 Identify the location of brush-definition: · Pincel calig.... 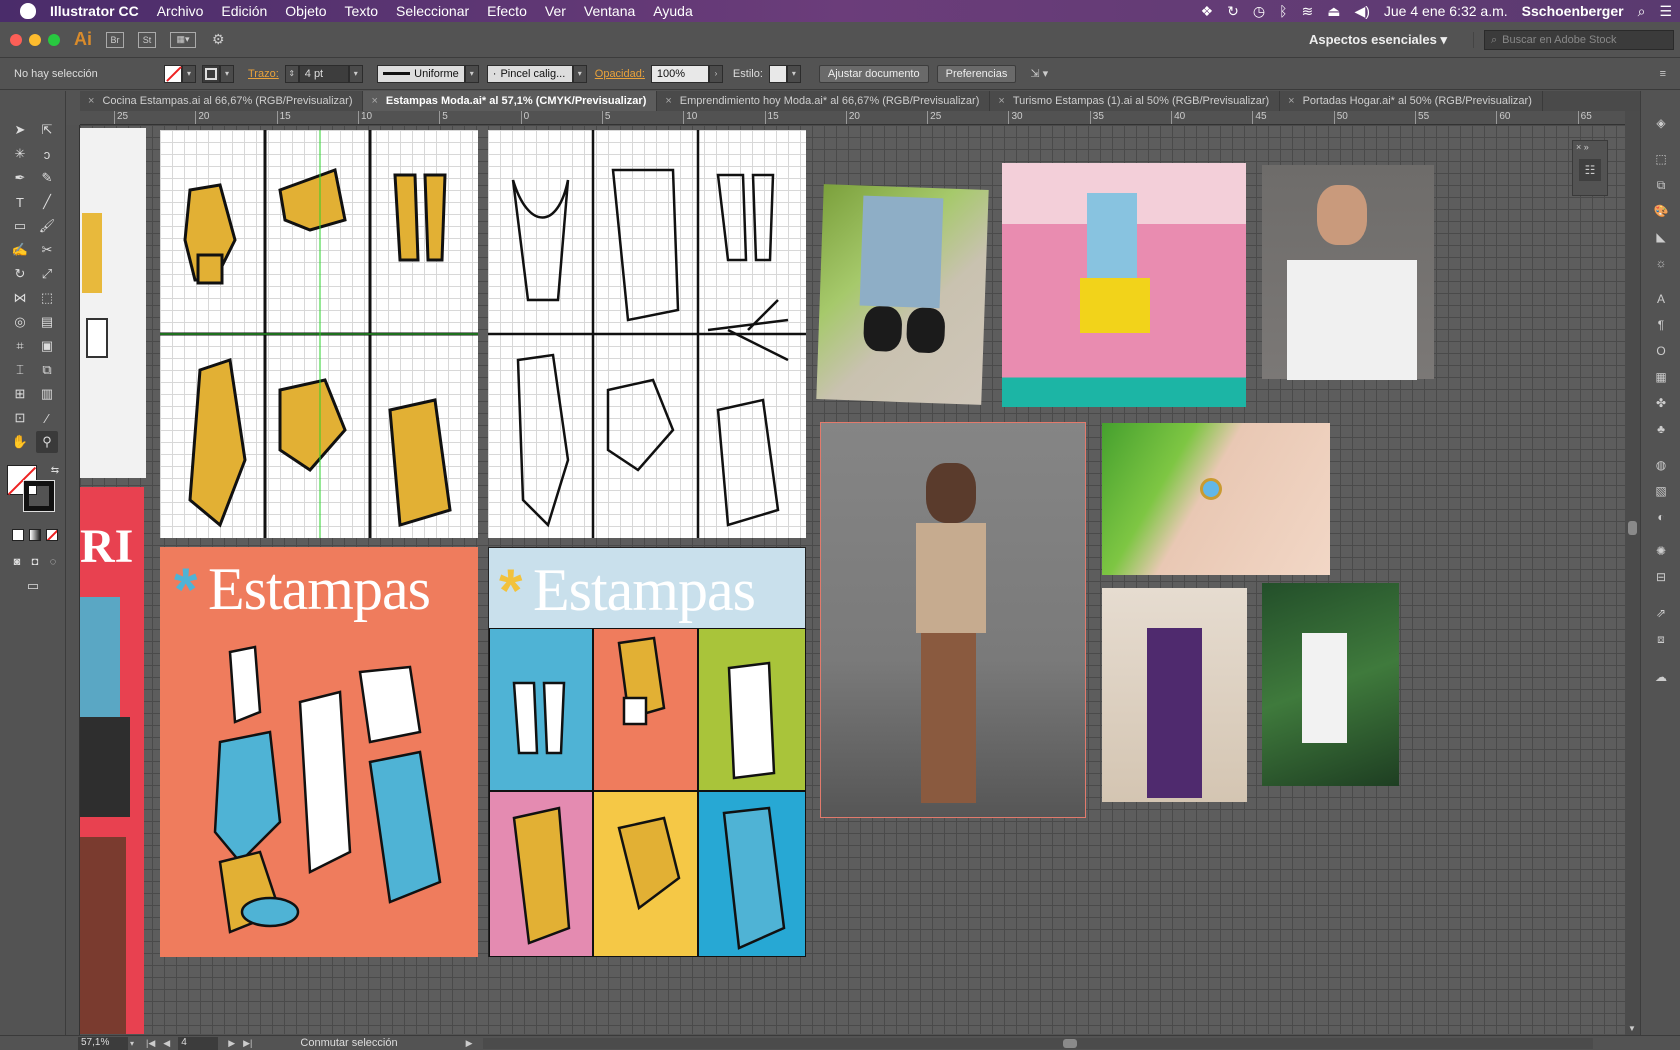
(529, 73).